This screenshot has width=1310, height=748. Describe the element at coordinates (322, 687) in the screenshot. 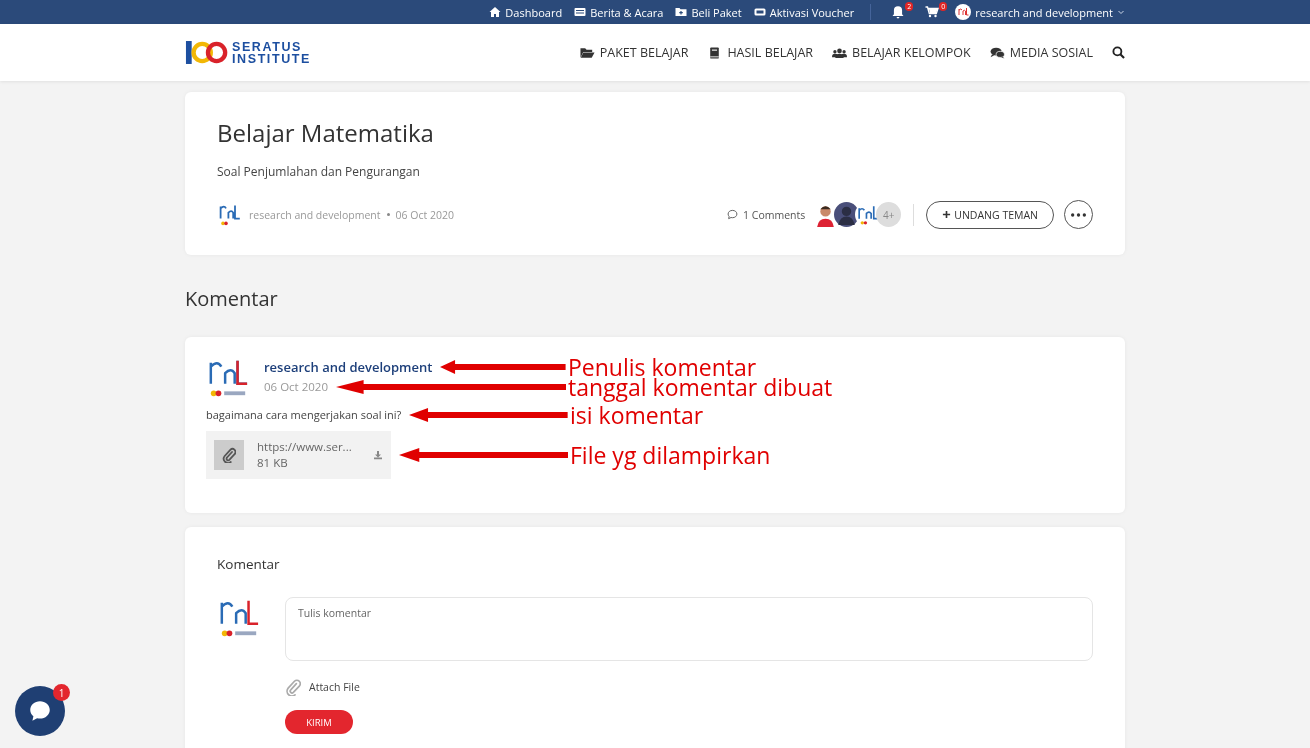

I see `attach-file-link: Attach File` at that location.